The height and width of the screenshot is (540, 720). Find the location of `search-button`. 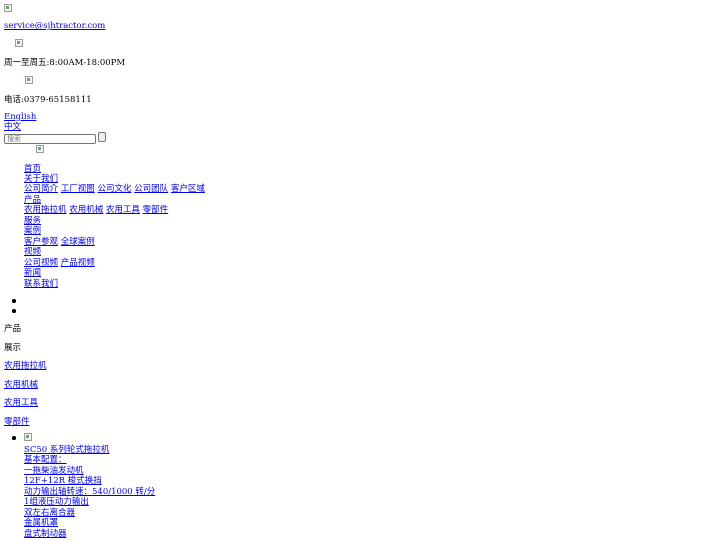

search-button is located at coordinates (102, 137).